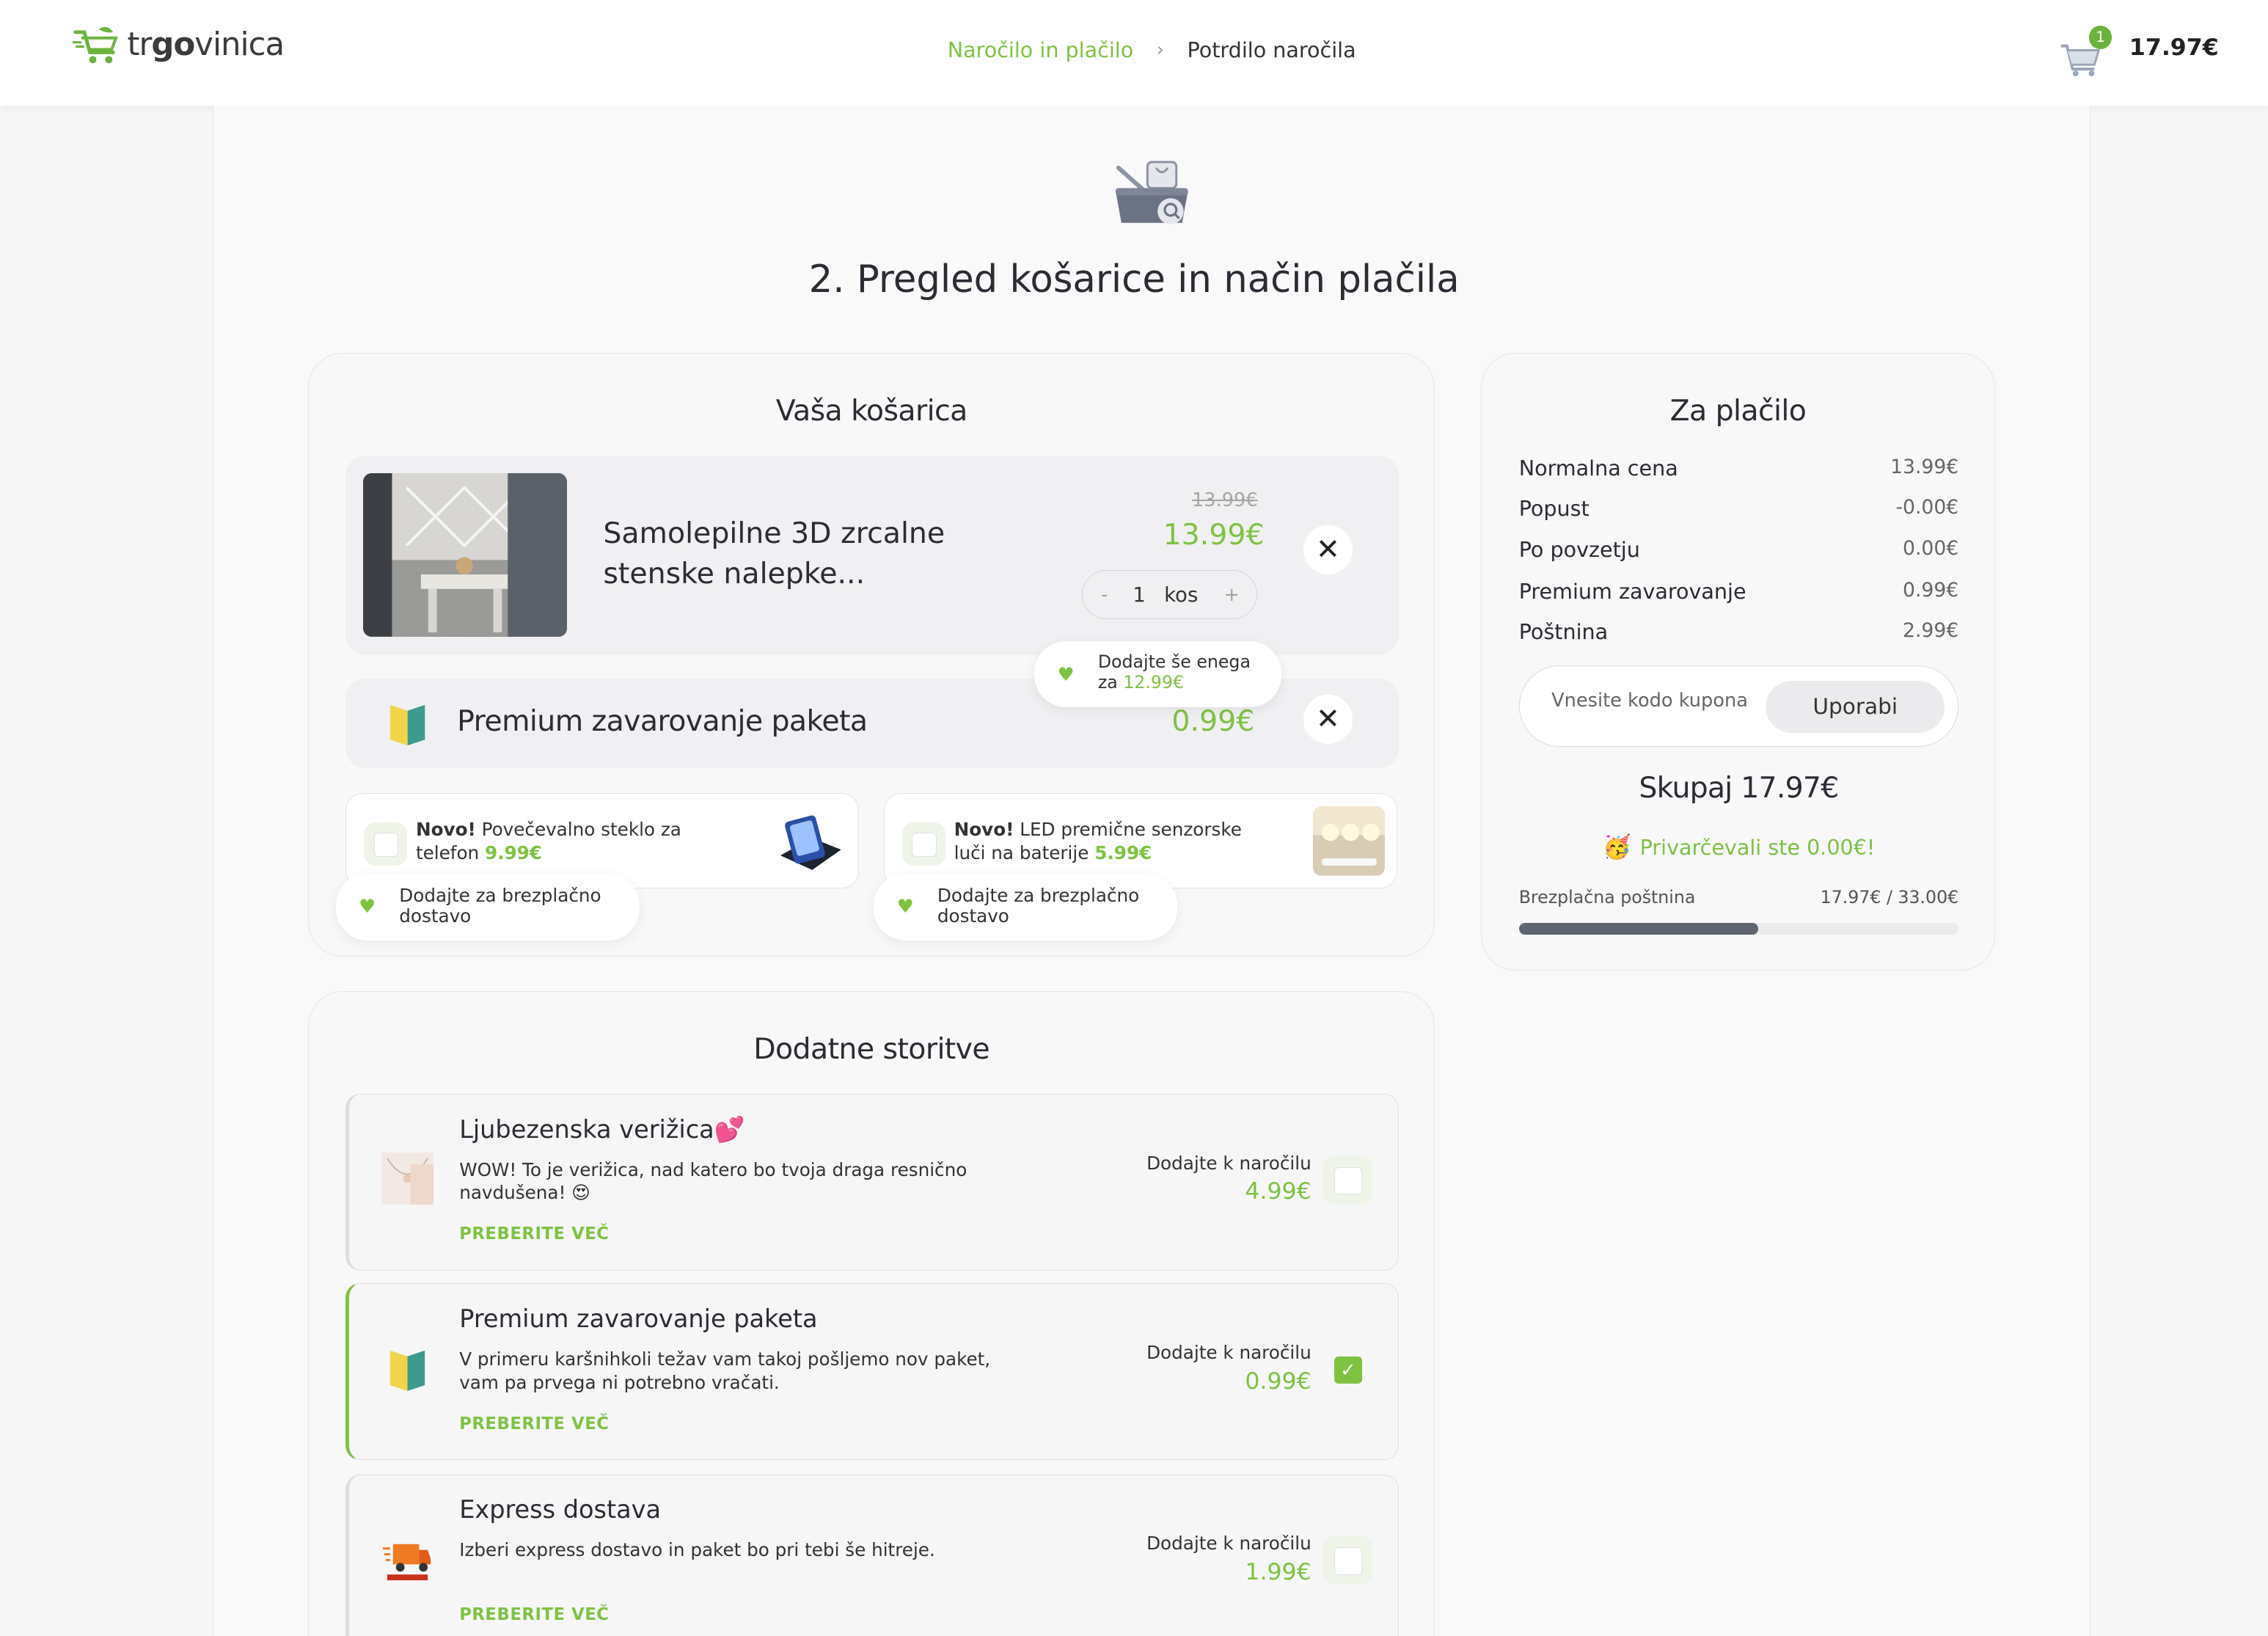  What do you see at coordinates (1152, 192) in the screenshot?
I see `basket-search-icon` at bounding box center [1152, 192].